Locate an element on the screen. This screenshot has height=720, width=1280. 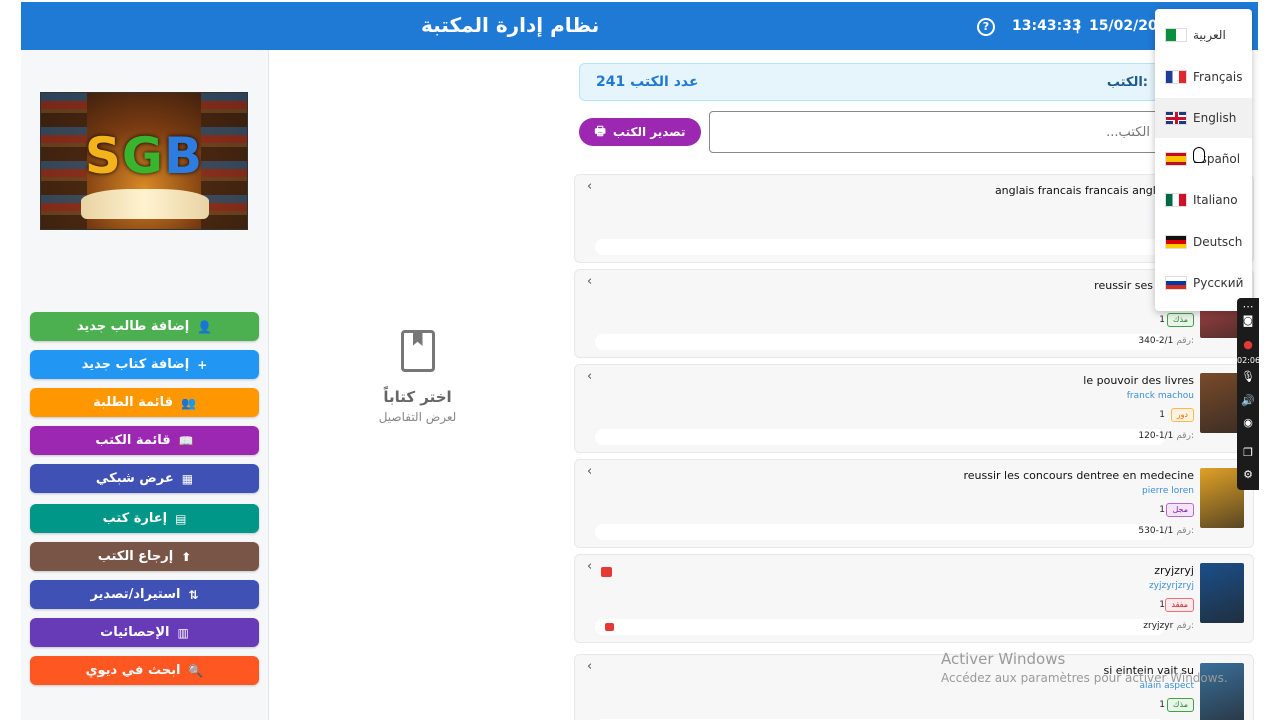
recording-time: 02:06 is located at coordinates (1249, 360).